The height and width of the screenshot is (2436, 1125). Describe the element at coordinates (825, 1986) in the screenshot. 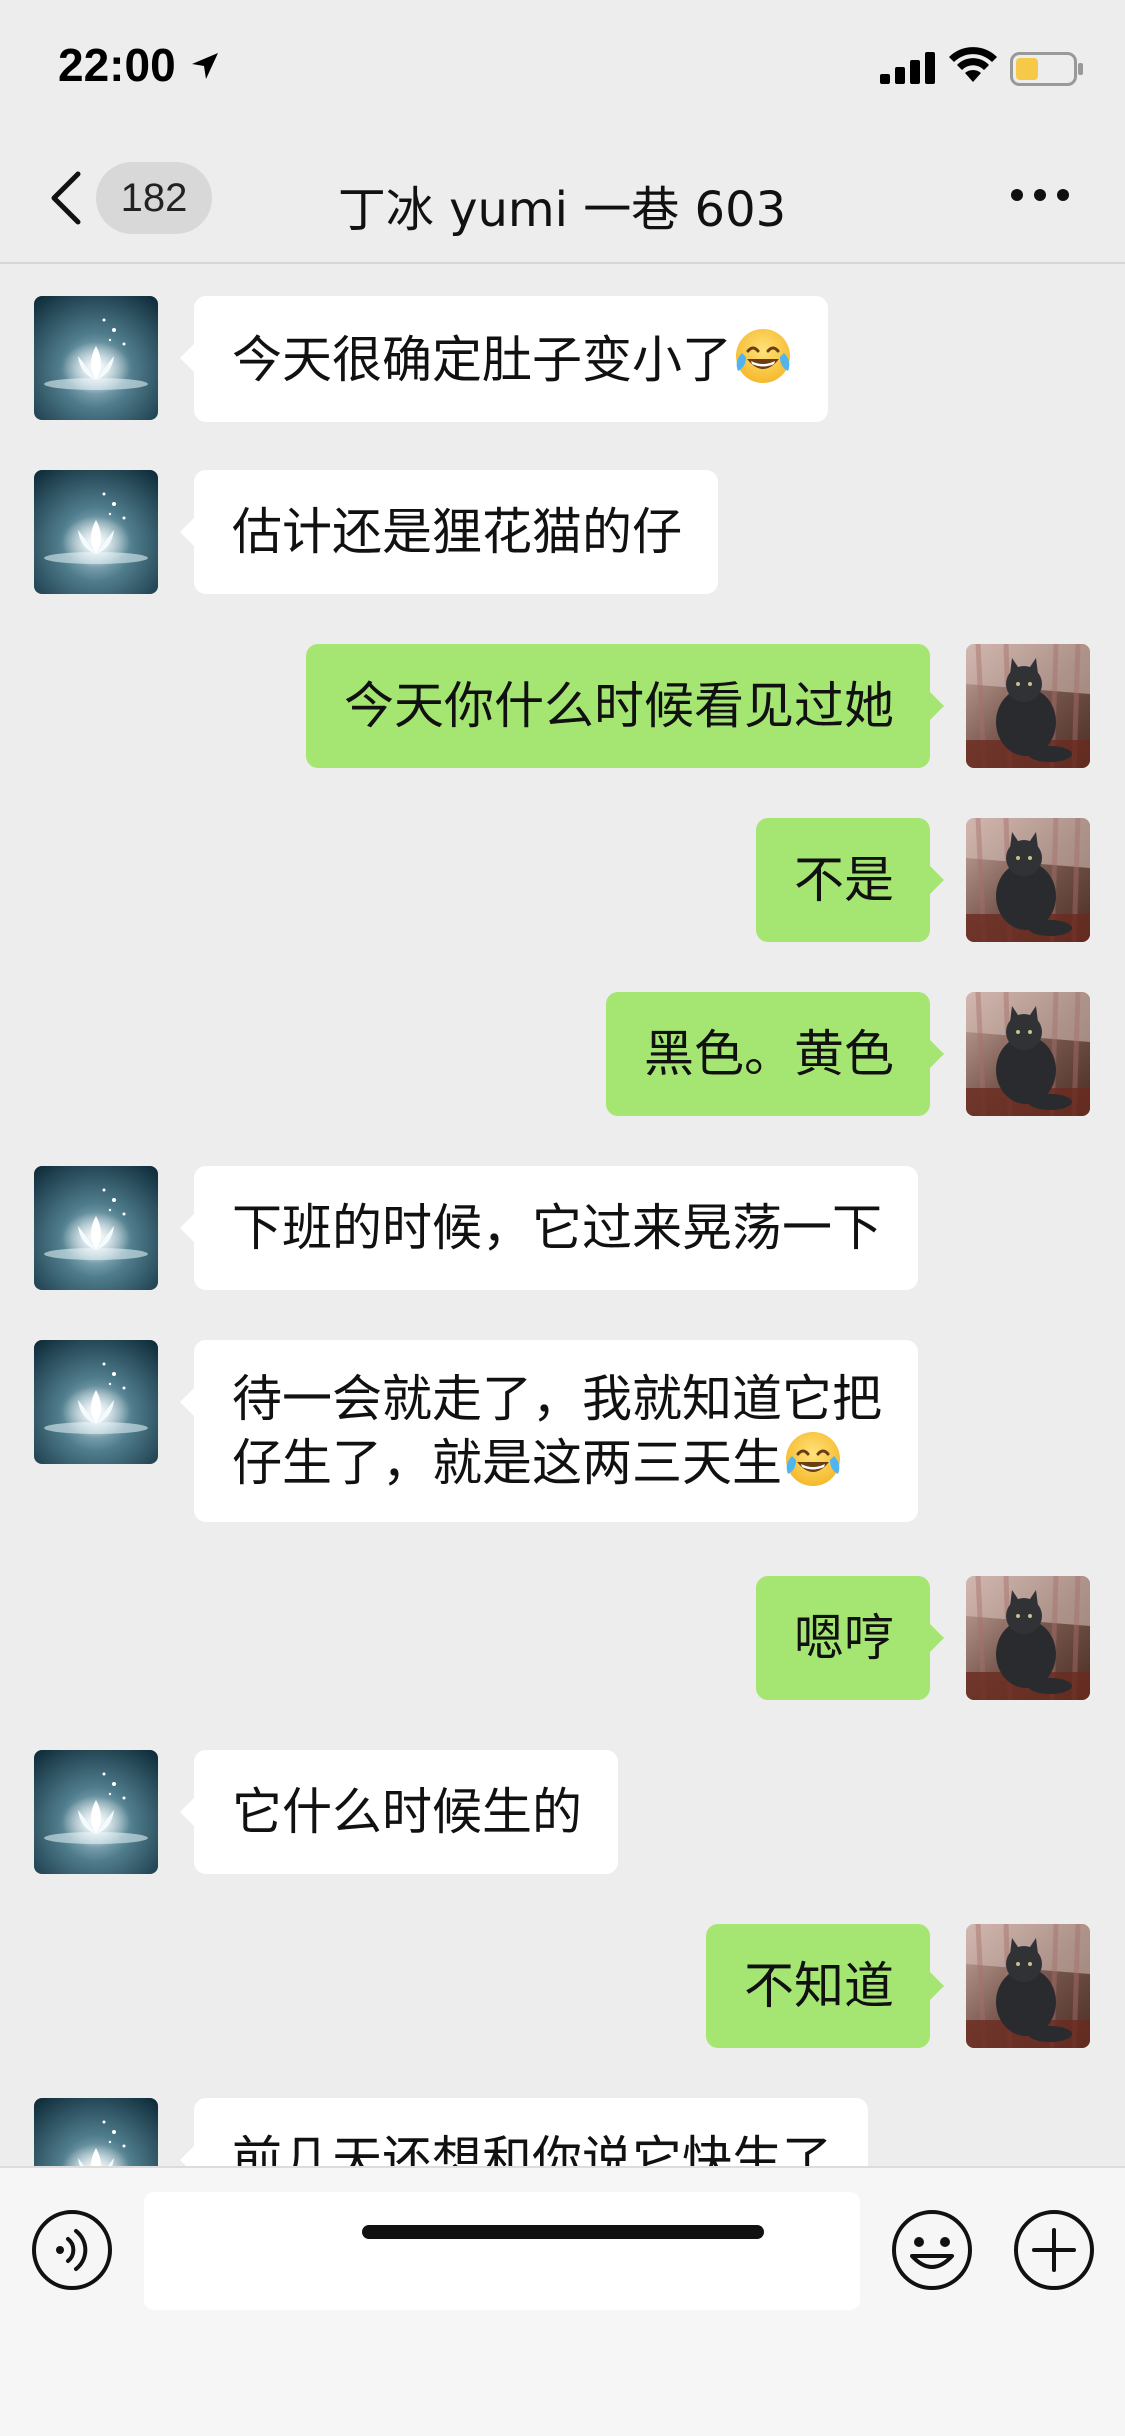

I see `message-bubble: 不知道` at that location.